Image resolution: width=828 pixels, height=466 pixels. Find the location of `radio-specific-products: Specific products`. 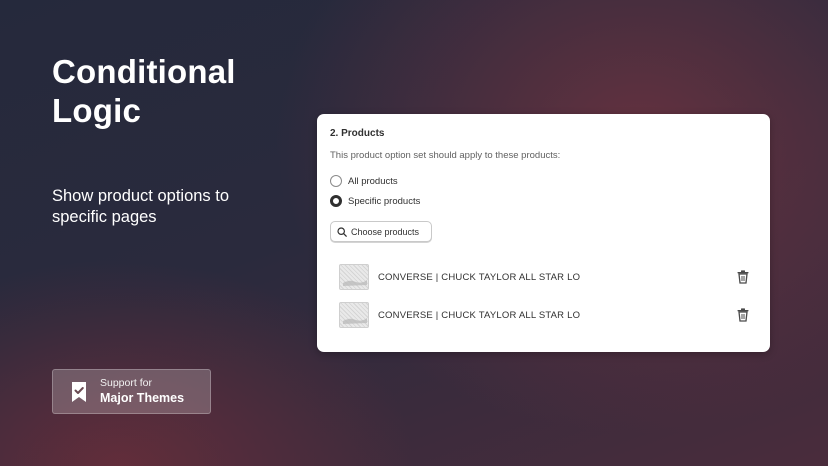

radio-specific-products: Specific products is located at coordinates (375, 201).